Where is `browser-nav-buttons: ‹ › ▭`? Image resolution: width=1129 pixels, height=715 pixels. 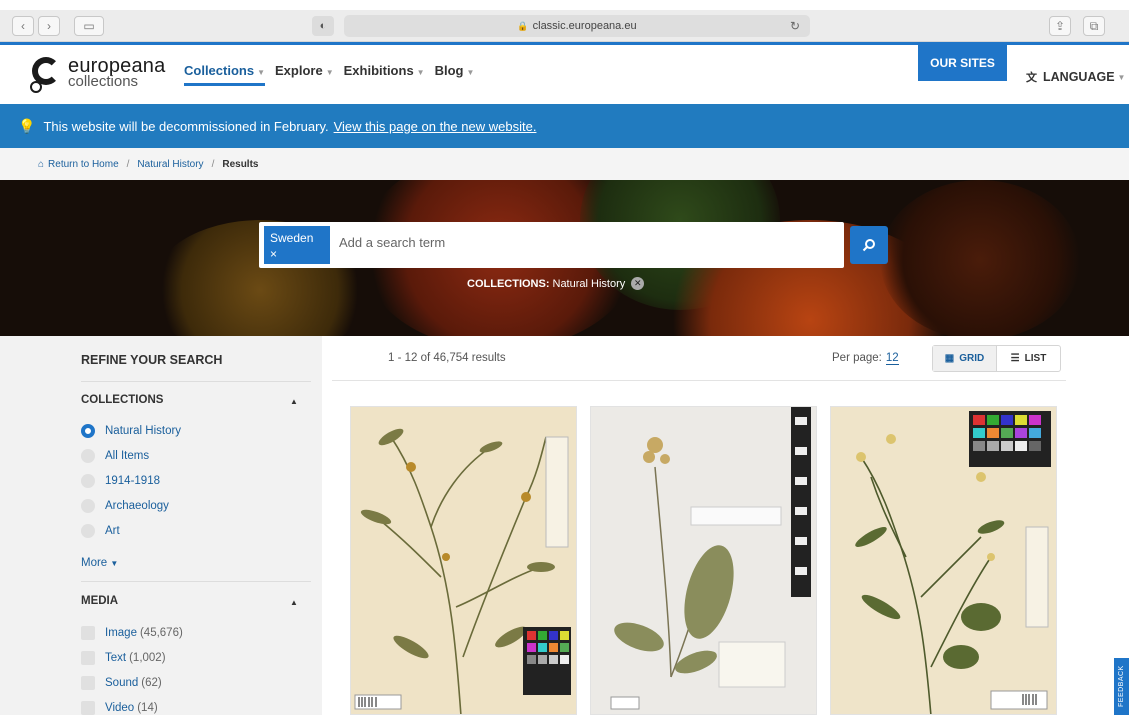 browser-nav-buttons: ‹ › ▭ is located at coordinates (60, 26).